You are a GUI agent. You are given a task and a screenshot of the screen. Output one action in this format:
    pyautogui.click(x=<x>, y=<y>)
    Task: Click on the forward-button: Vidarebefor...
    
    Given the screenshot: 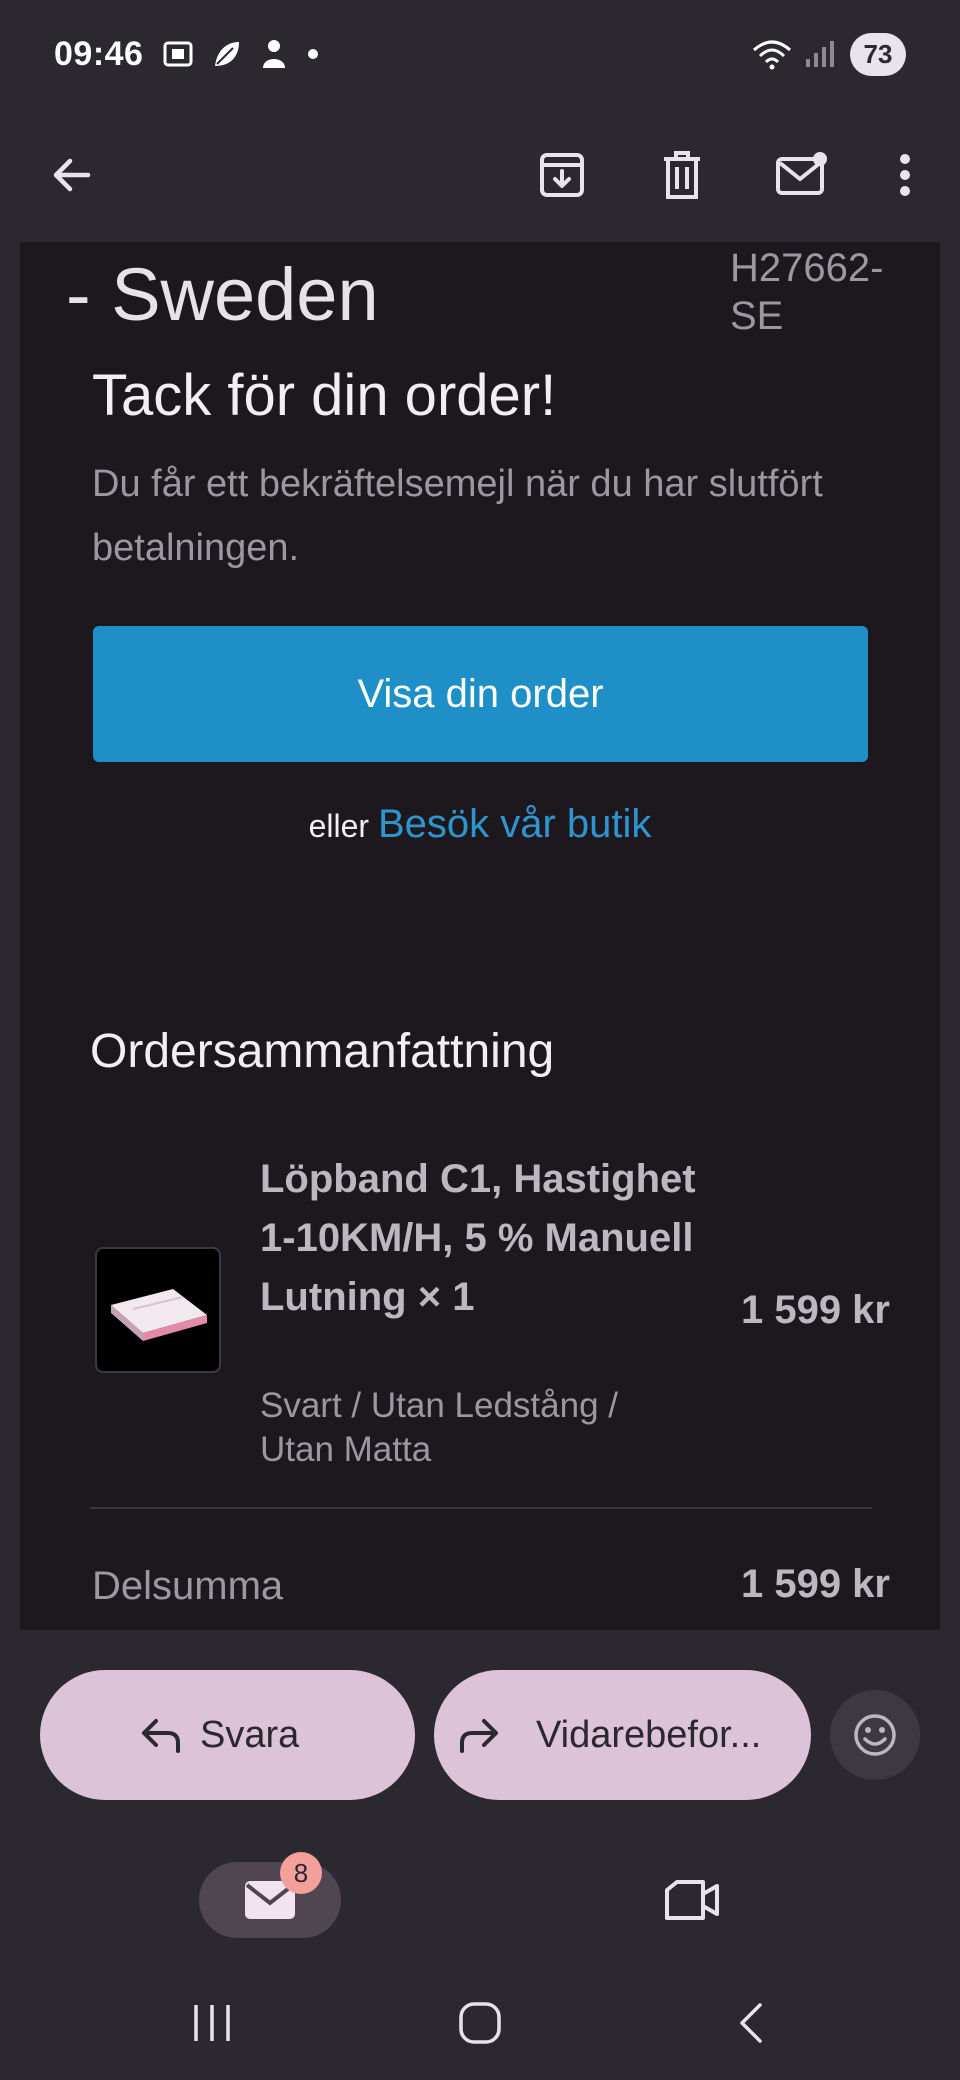 What is the action you would take?
    pyautogui.click(x=622, y=1735)
    